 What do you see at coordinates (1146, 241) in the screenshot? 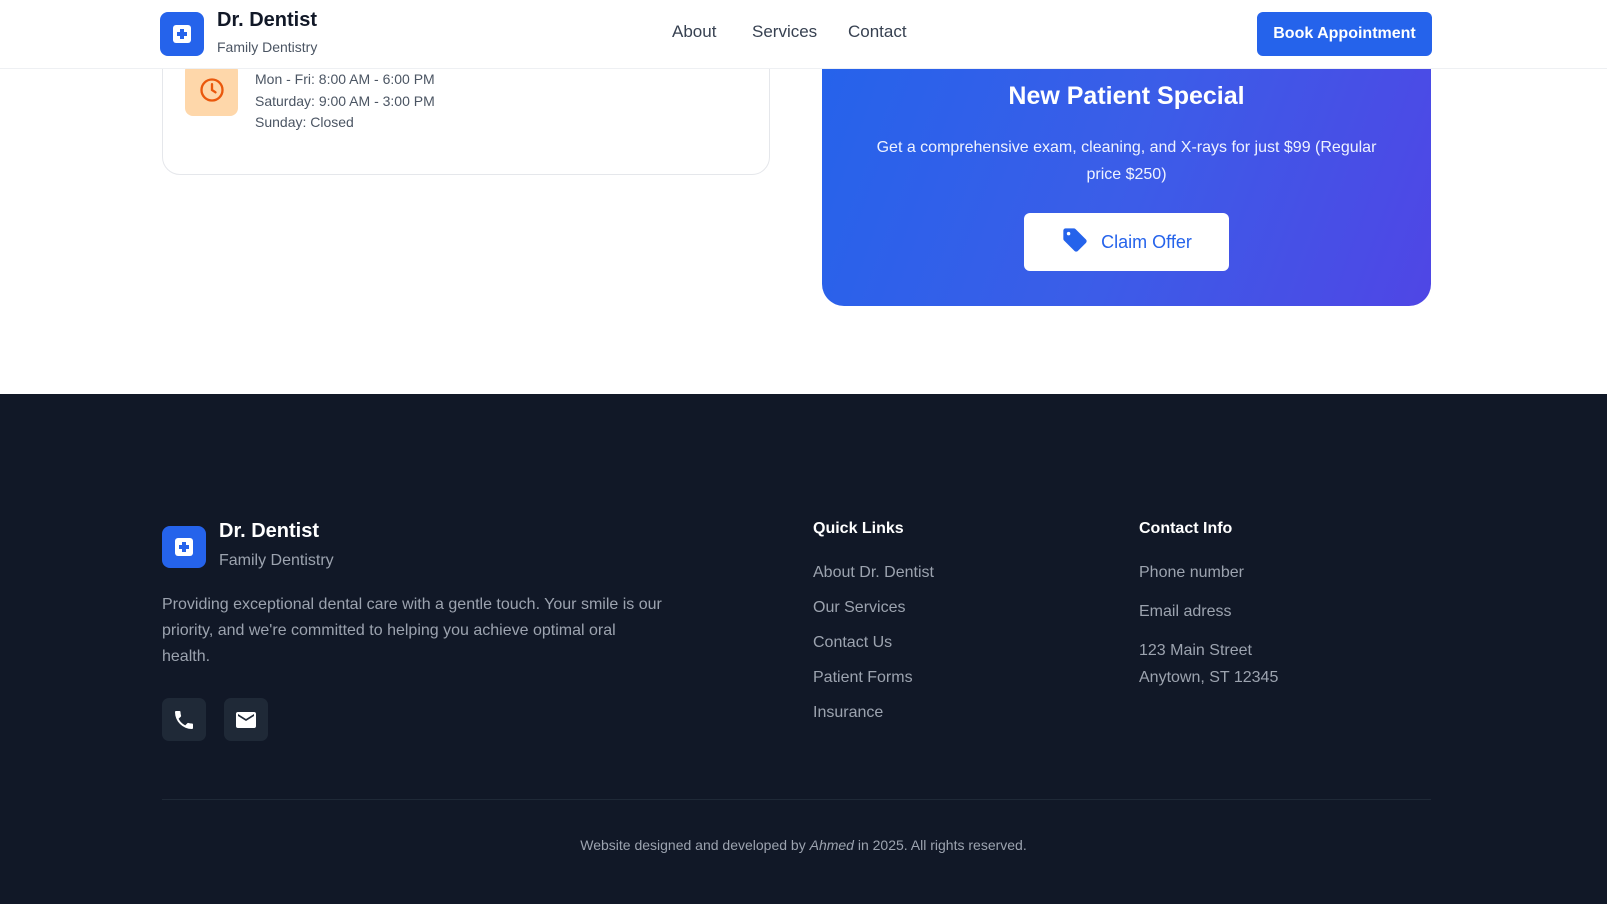
I see `claim-offer-label: Claim Offer` at bounding box center [1146, 241].